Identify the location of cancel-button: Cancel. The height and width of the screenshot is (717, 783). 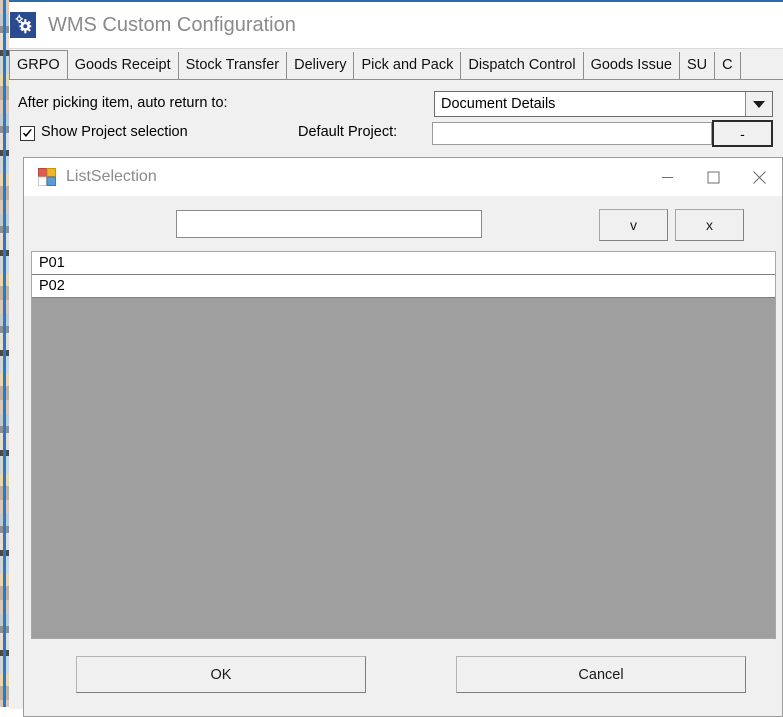
(601, 674).